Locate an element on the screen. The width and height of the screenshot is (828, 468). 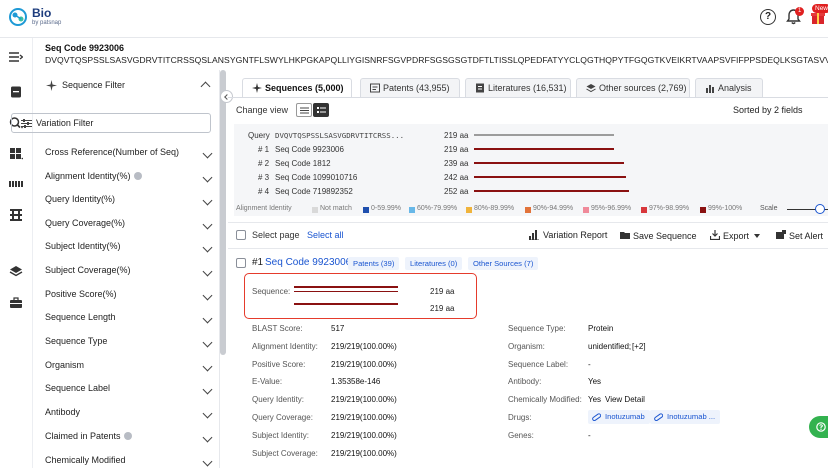
structure-icon is located at coordinates (16, 215).